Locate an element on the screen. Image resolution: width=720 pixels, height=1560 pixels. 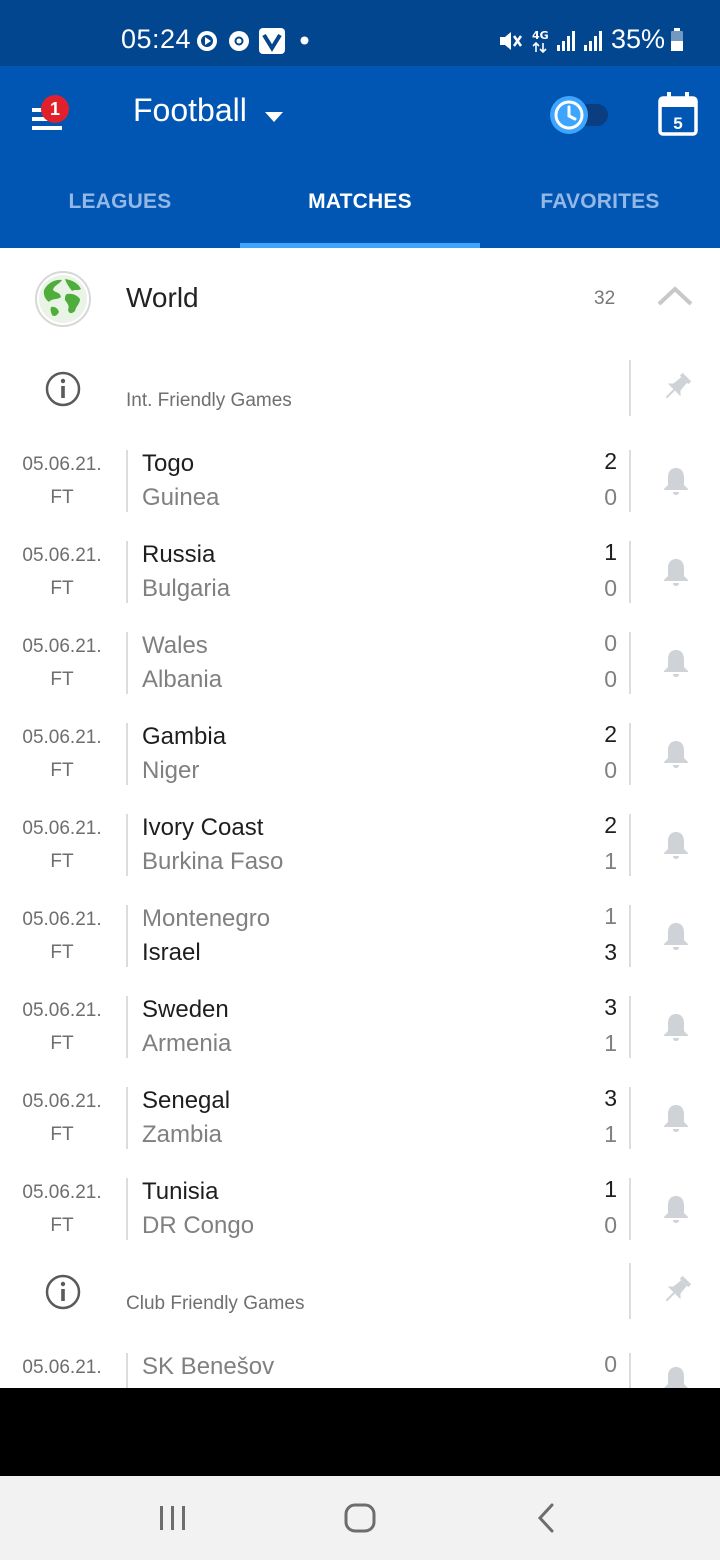
system-nav-bar is located at coordinates (360, 1518).